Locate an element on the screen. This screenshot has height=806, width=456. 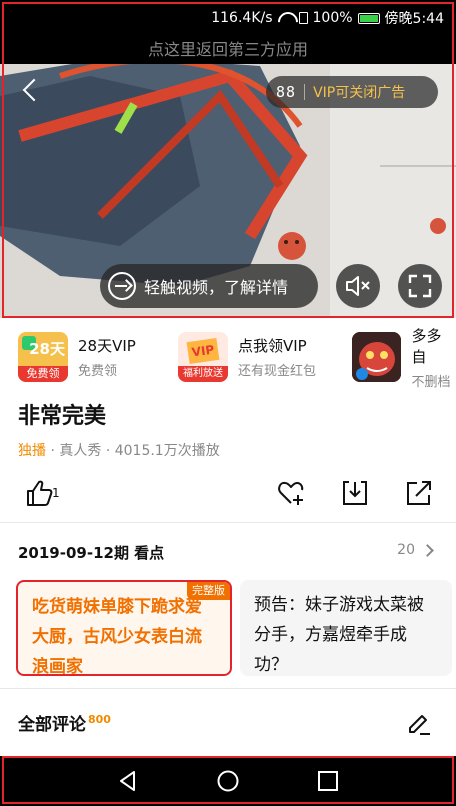
promo-thumb-1: 28天 免费领 is located at coordinates (43, 357).